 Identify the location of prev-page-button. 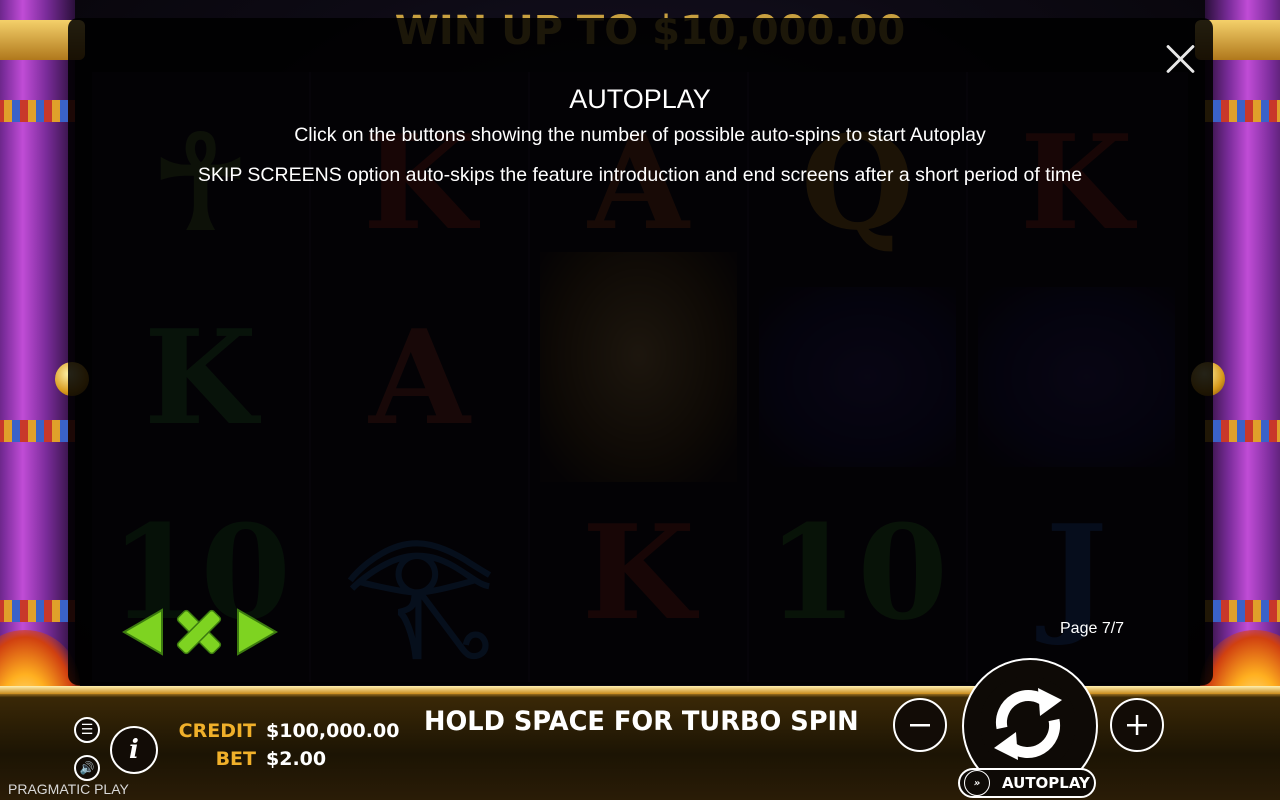
(142, 632).